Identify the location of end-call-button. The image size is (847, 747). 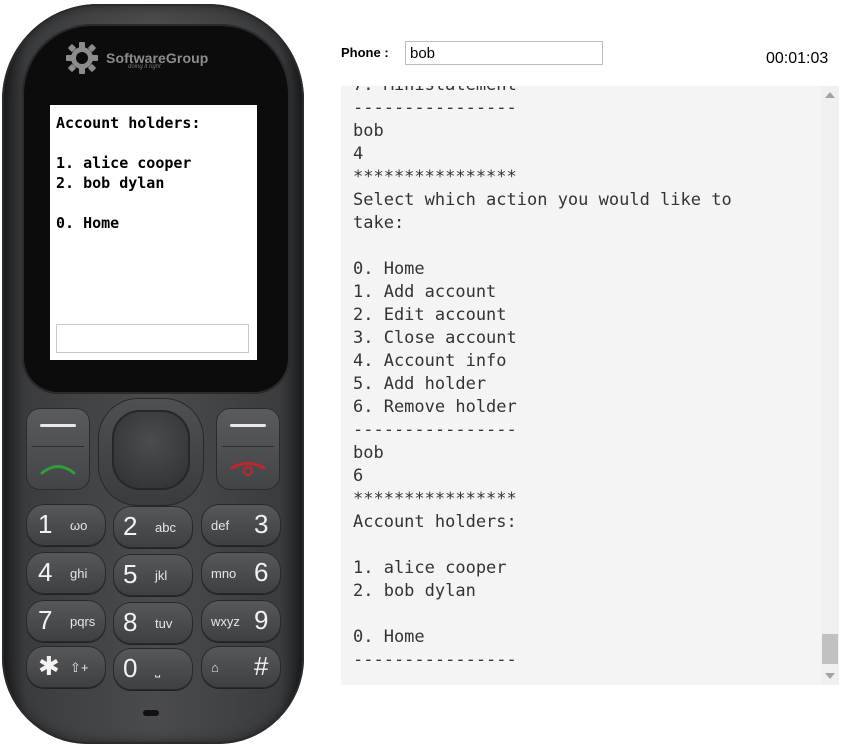
(248, 449).